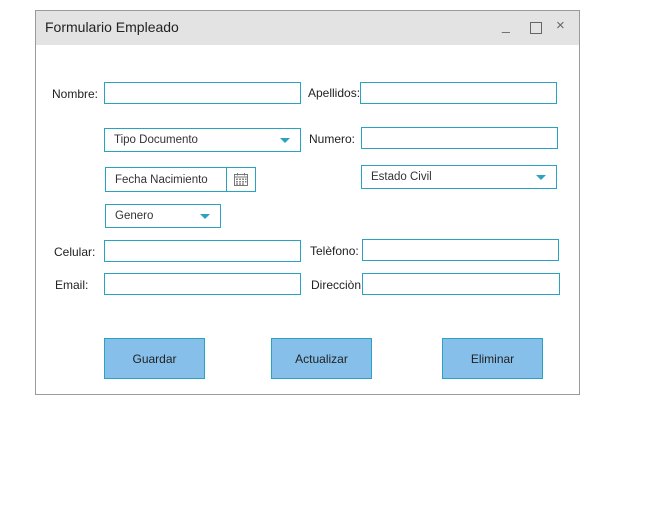 The image size is (656, 506). What do you see at coordinates (112, 27) in the screenshot?
I see `window-title: Formulario Empleado` at bounding box center [112, 27].